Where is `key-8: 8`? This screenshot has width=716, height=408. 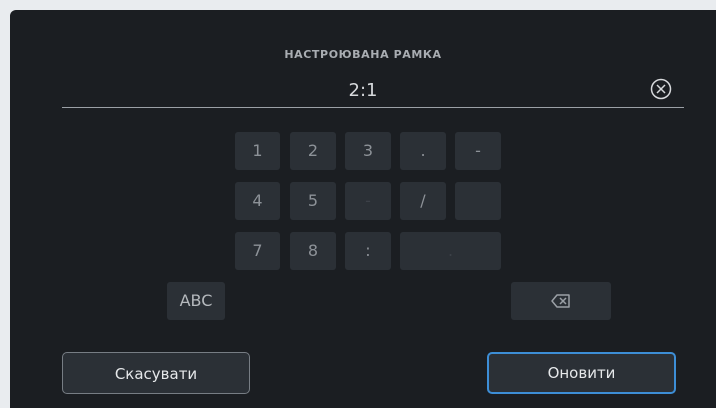 key-8: 8 is located at coordinates (313, 251).